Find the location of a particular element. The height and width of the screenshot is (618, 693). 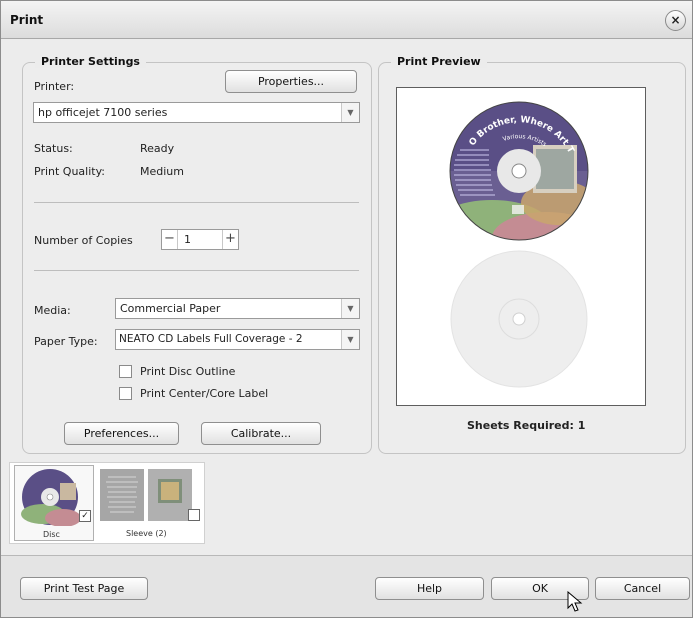

thumbnail-disc: Disc ✓ is located at coordinates (54, 503).